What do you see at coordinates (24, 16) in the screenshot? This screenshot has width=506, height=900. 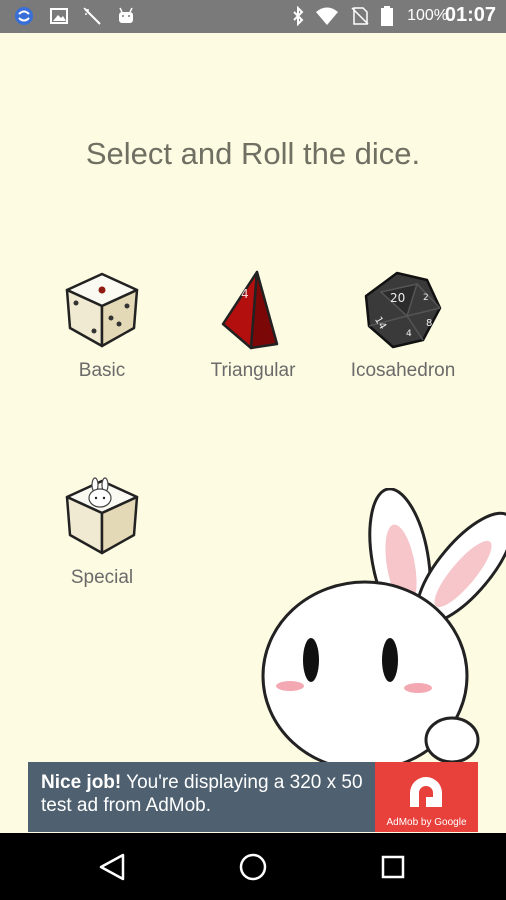 I see `sync-icon` at bounding box center [24, 16].